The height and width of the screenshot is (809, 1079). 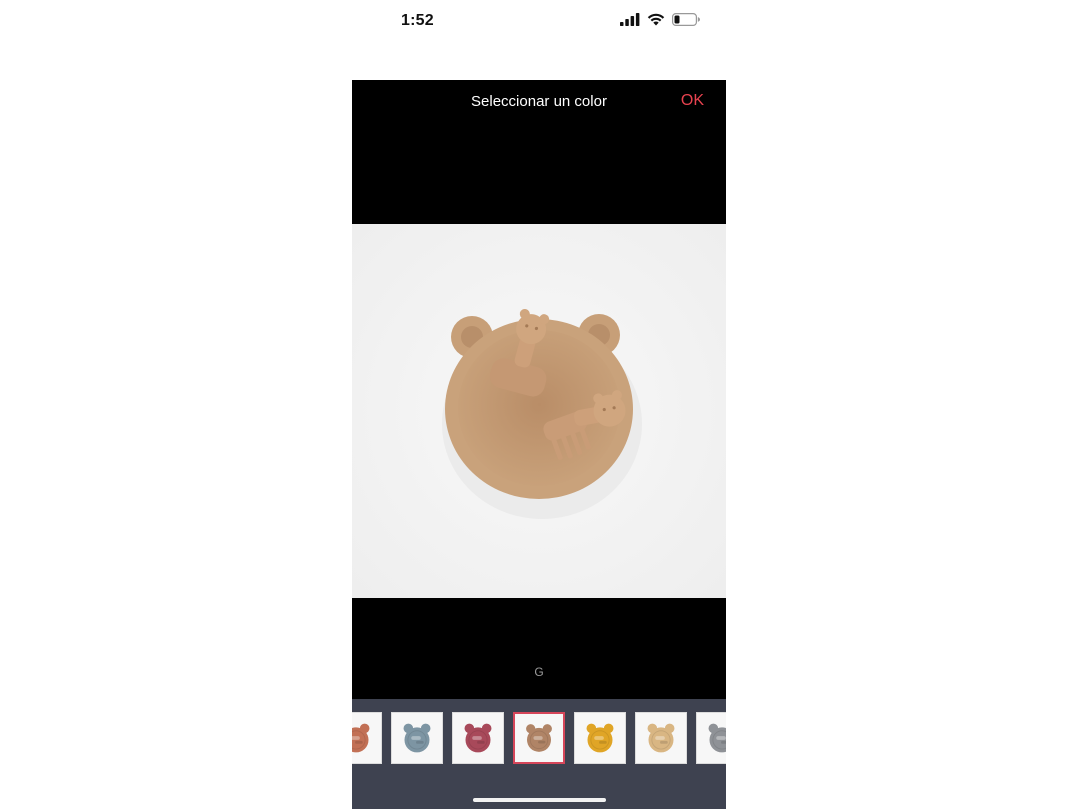 What do you see at coordinates (417, 20) in the screenshot?
I see `status-time: 1:52` at bounding box center [417, 20].